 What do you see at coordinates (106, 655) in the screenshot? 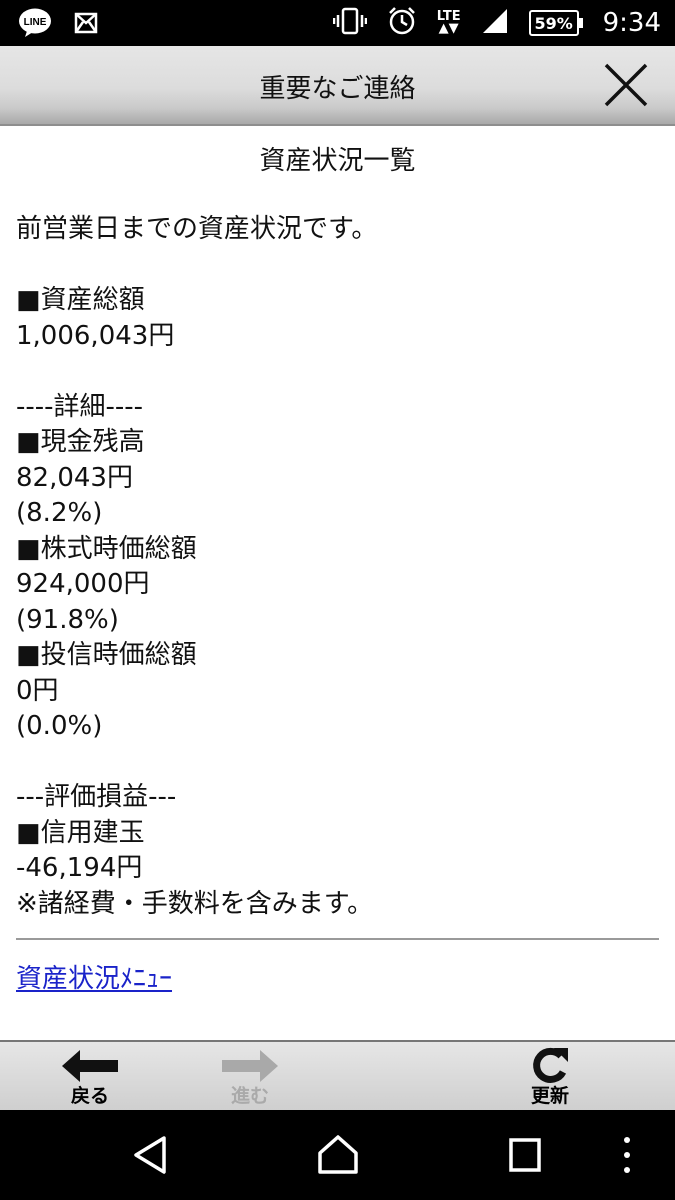
I see `fund-label: ■投信時価総額` at bounding box center [106, 655].